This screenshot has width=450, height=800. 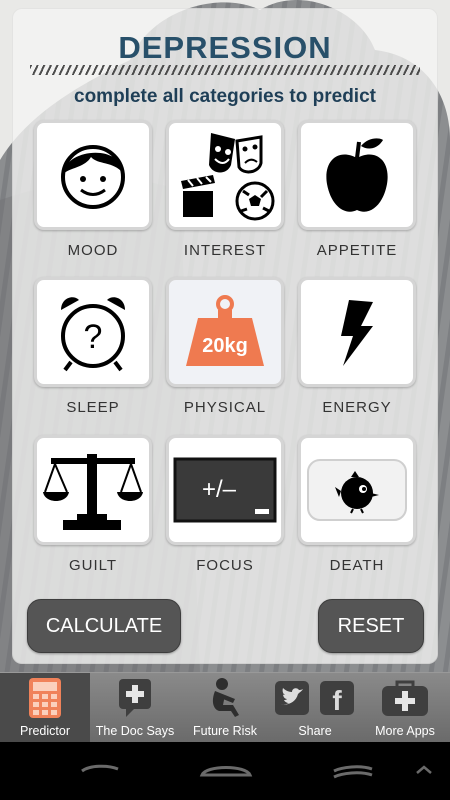 I want to click on appetite-tile, so click(x=357, y=175).